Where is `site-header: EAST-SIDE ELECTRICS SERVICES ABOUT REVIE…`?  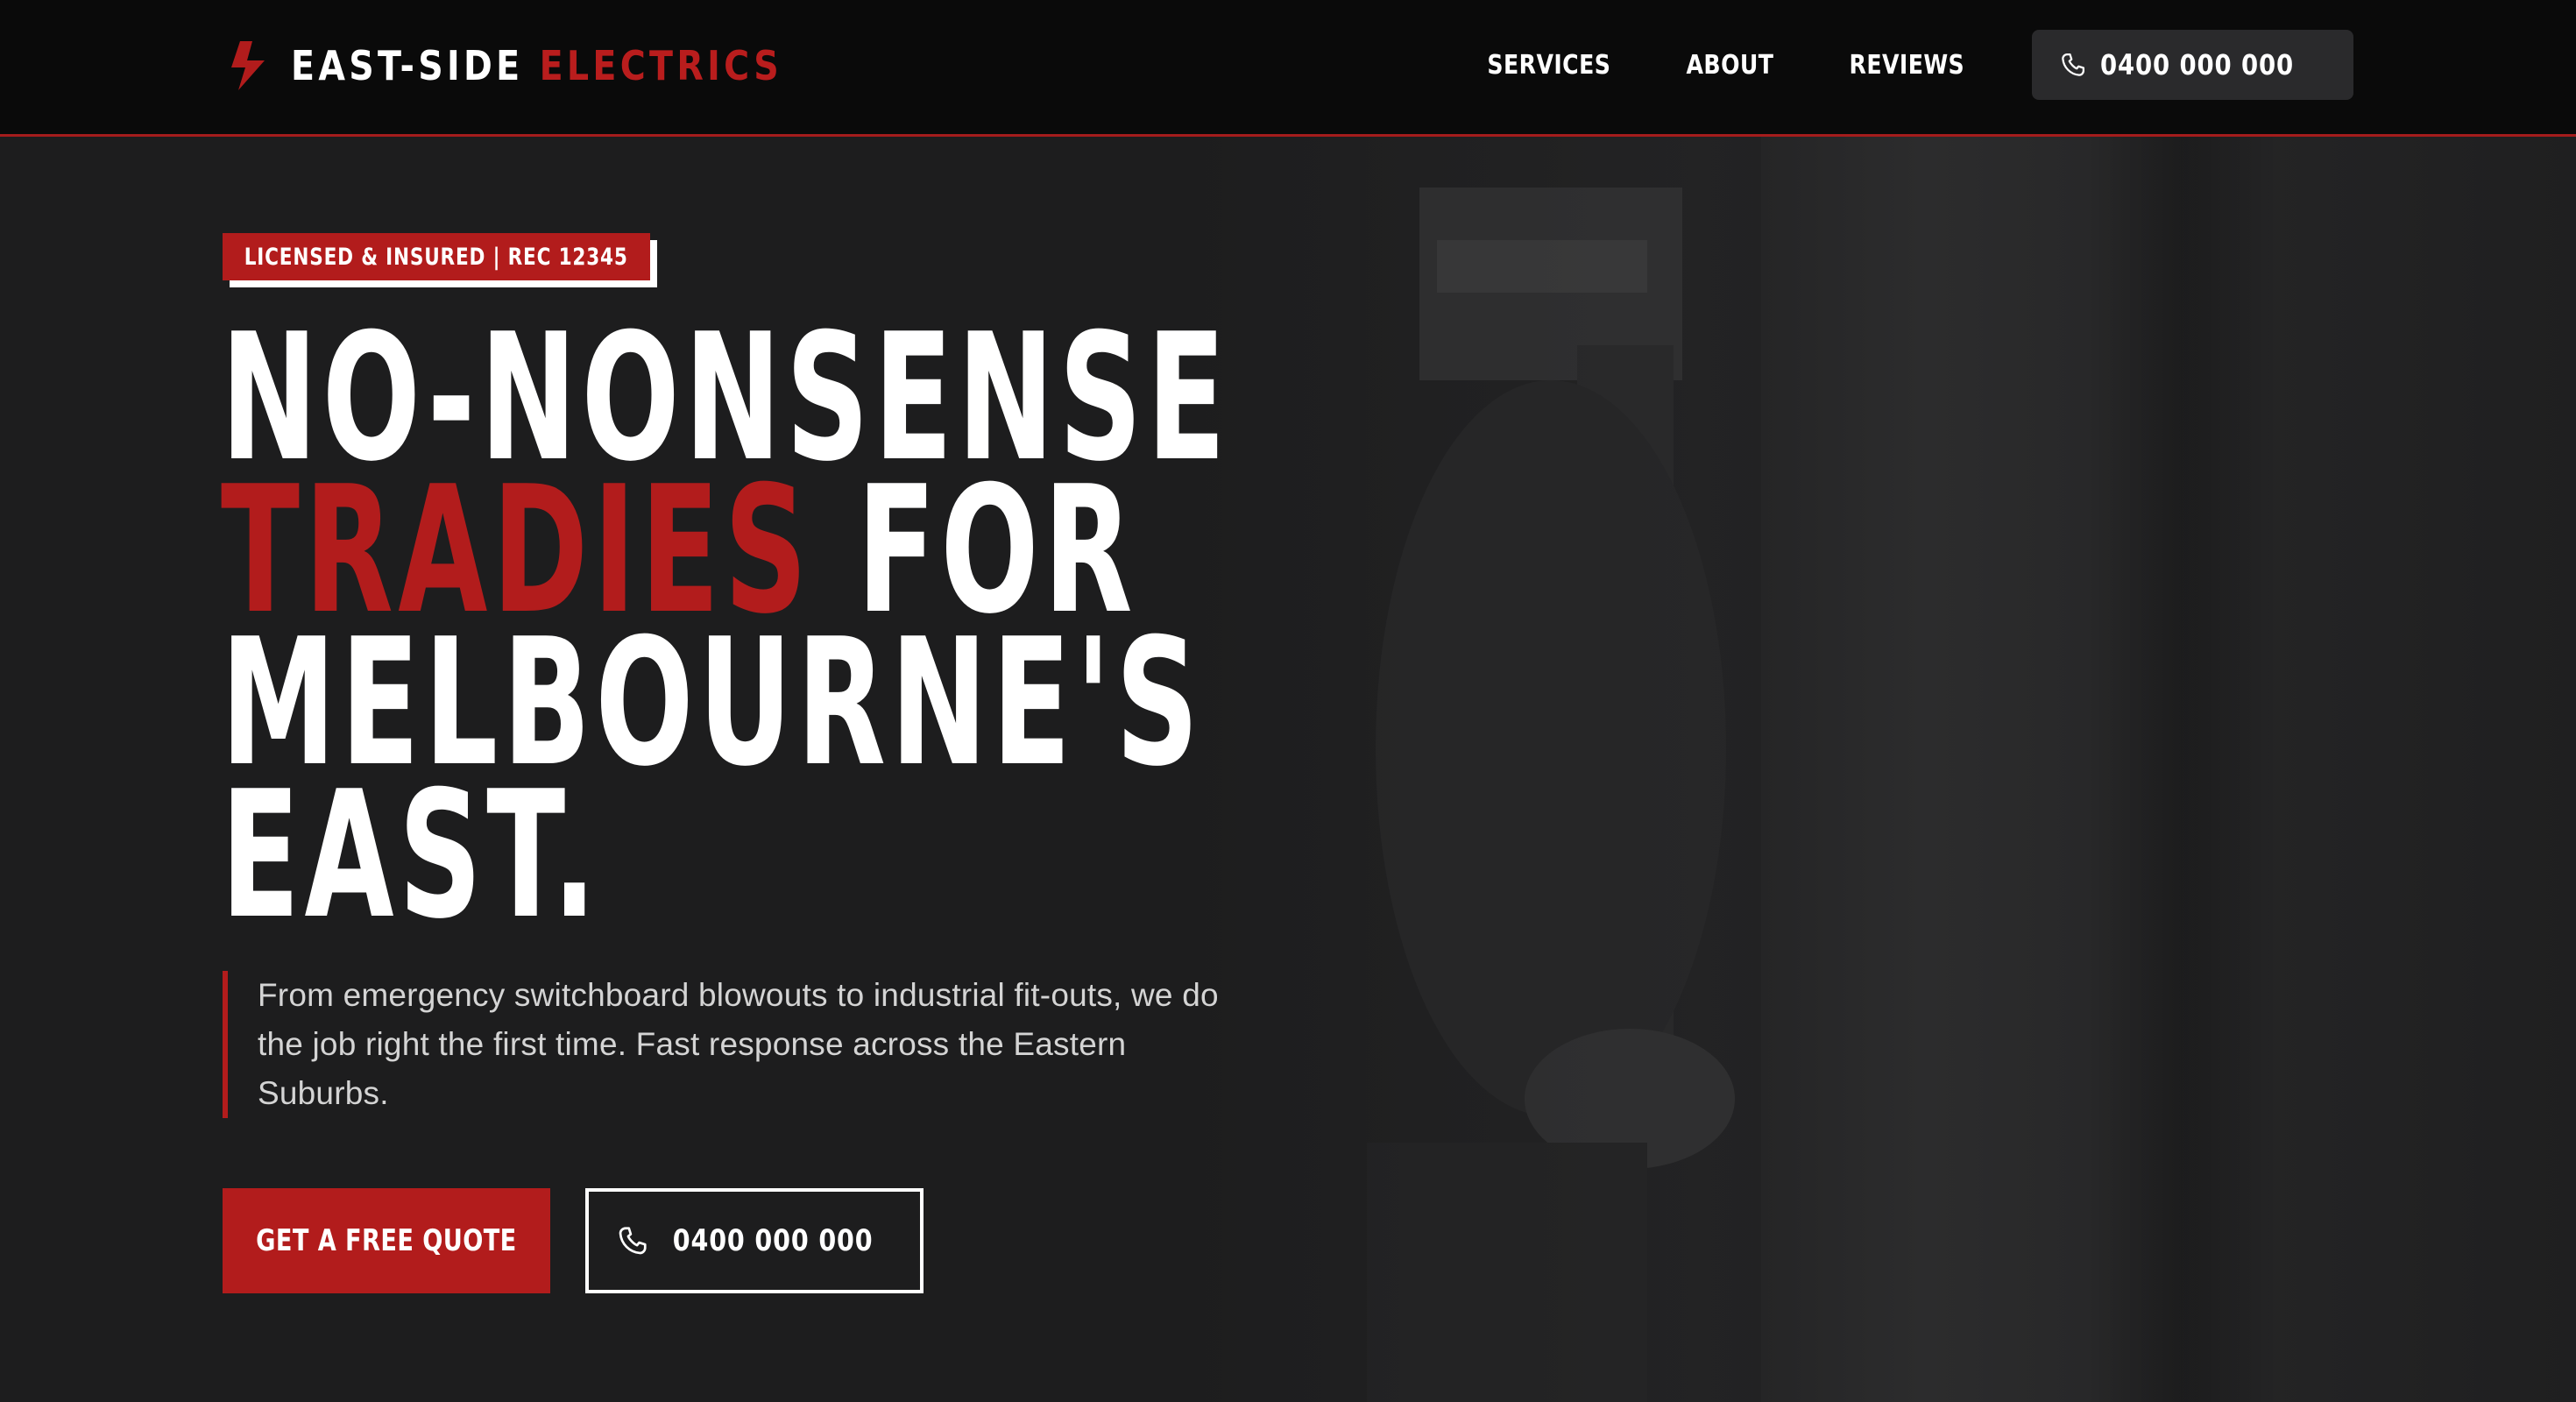
site-header: EAST-SIDE ELECTRICS SERVICES ABOUT REVIE… is located at coordinates (1288, 68).